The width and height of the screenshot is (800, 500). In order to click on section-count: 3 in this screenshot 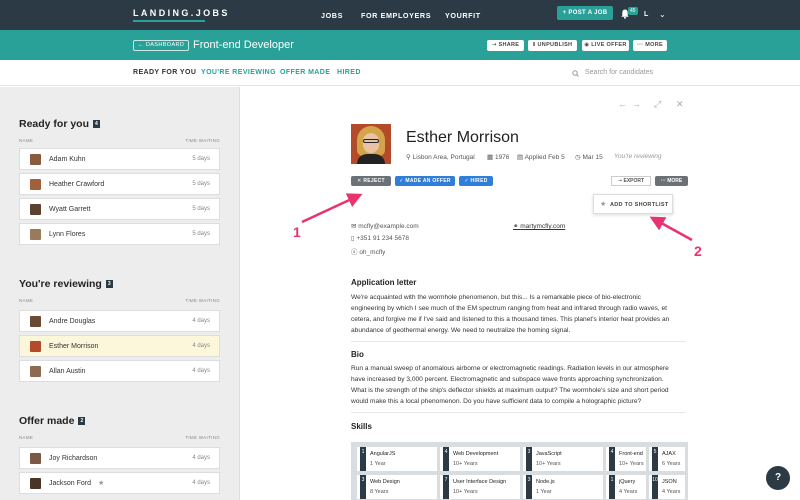, I will do `click(109, 284)`.